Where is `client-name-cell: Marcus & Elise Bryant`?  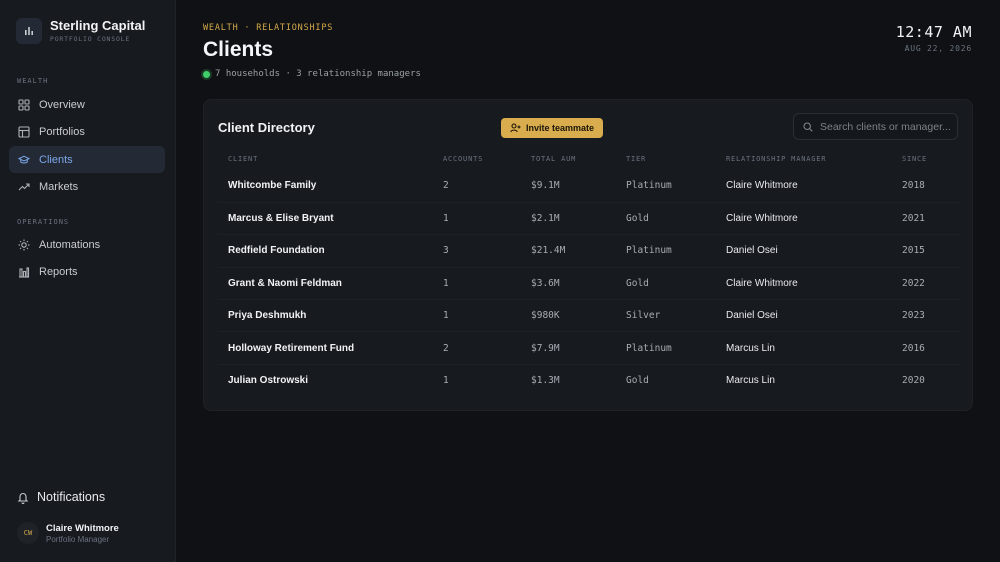 client-name-cell: Marcus & Elise Bryant is located at coordinates (325, 218).